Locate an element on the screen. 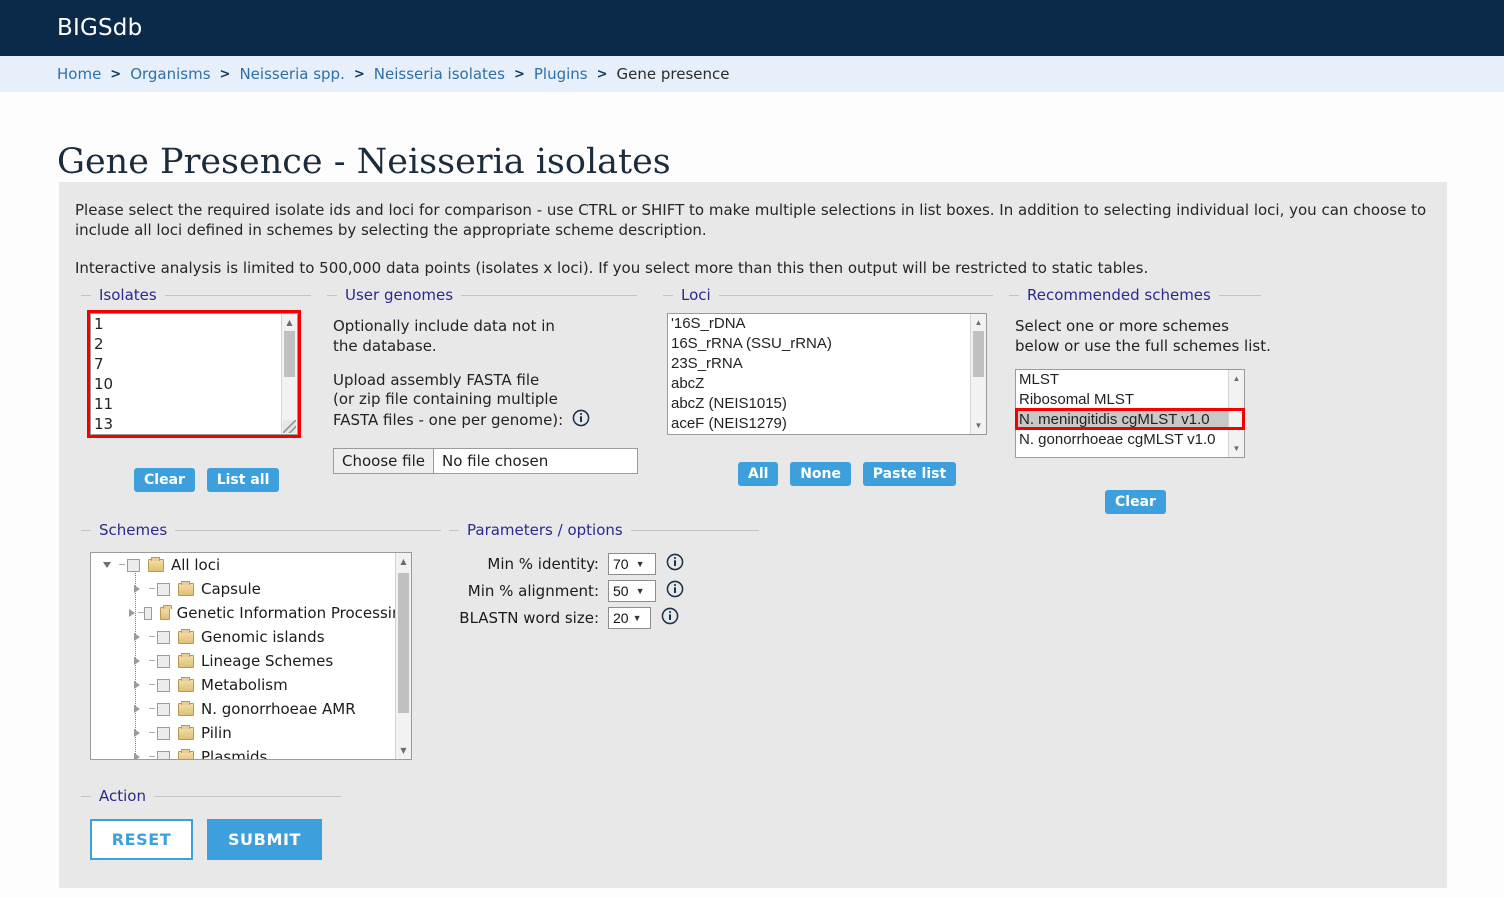 The image size is (1504, 898). tree-dash: ┄ is located at coordinates (152, 589).